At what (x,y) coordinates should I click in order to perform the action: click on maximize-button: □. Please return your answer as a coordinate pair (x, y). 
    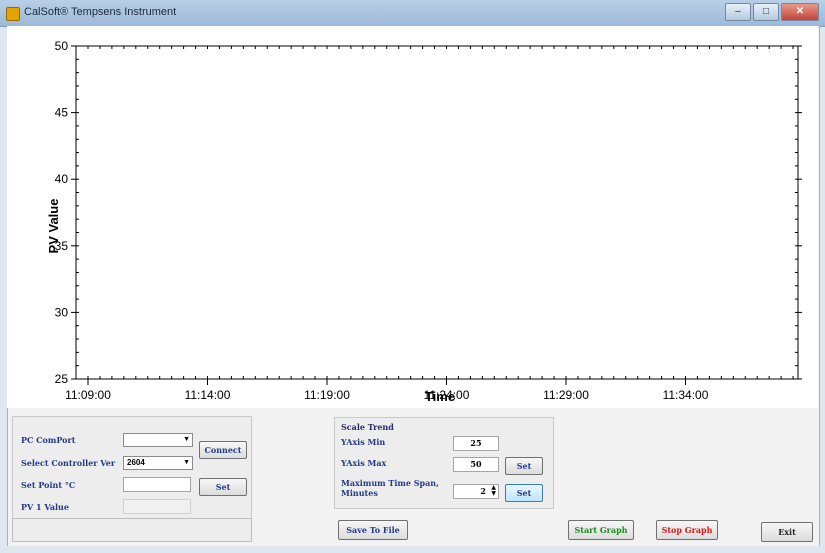
    Looking at the image, I should click on (766, 12).